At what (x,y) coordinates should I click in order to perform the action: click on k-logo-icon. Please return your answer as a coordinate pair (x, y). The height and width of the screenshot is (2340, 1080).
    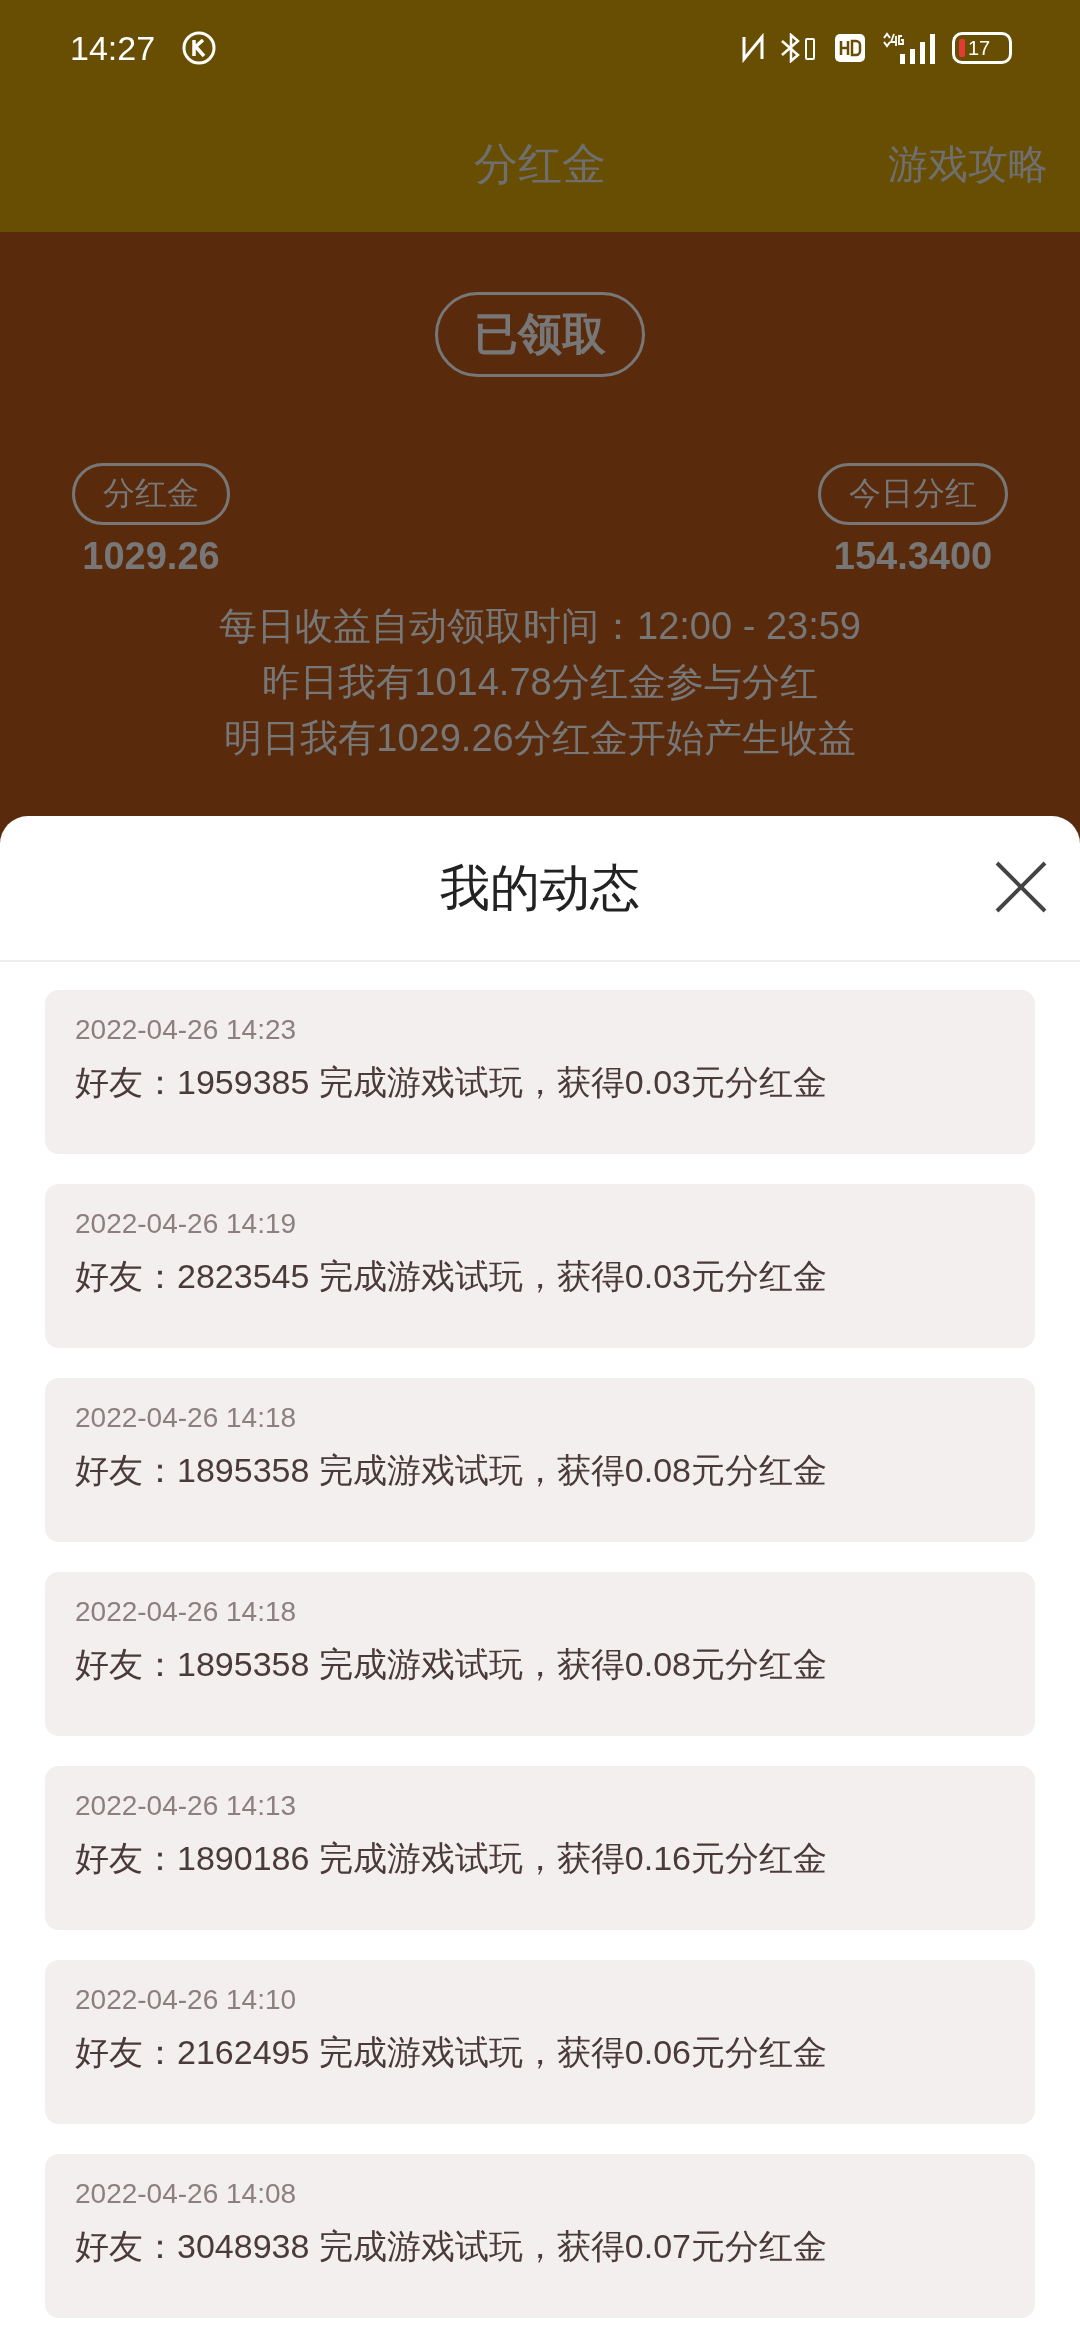
    Looking at the image, I should click on (199, 48).